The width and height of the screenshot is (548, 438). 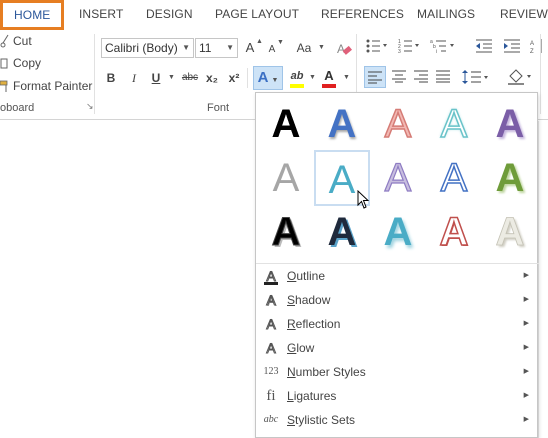 I want to click on effect-lavender-outline: A, so click(x=398, y=178).